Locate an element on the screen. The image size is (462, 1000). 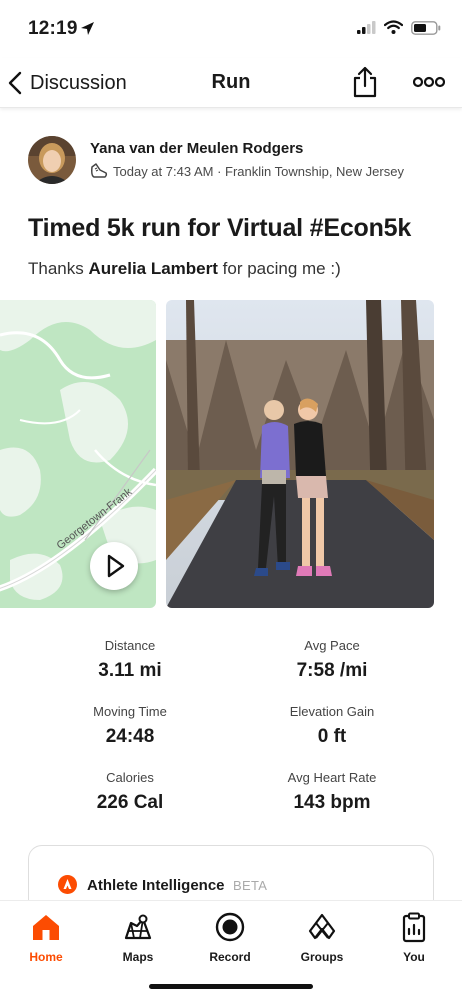
description-prefix: Thanks is located at coordinates (58, 268).